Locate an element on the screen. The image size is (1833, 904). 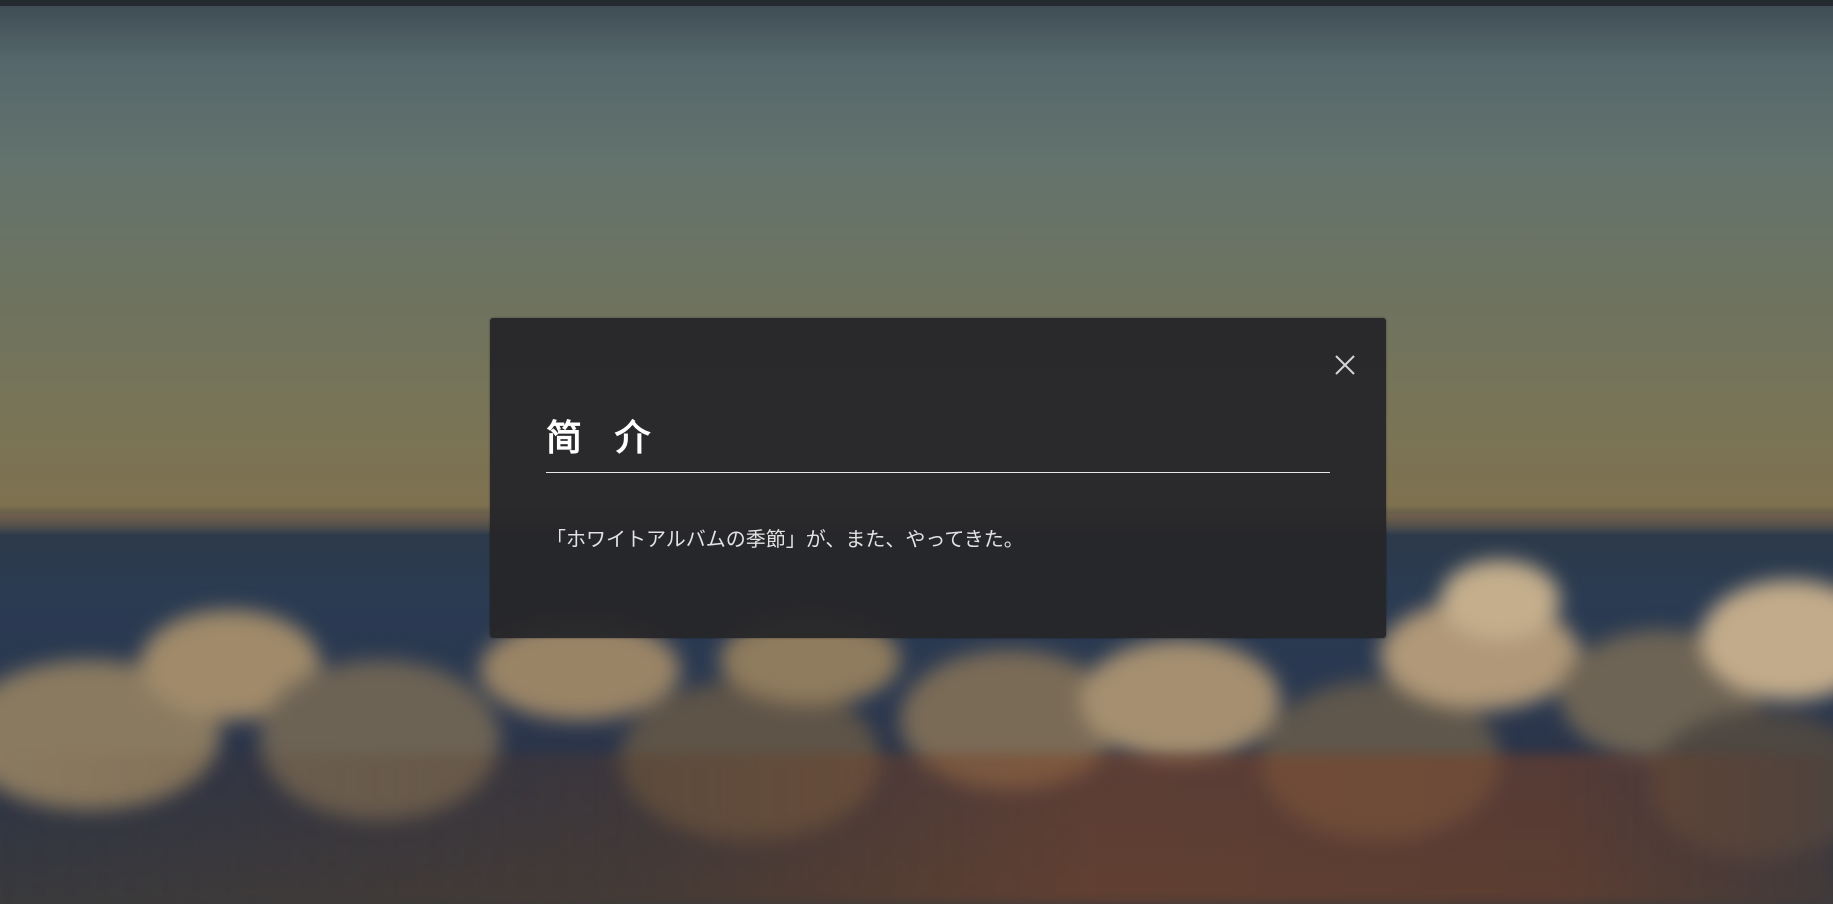
close-button is located at coordinates (1345, 365).